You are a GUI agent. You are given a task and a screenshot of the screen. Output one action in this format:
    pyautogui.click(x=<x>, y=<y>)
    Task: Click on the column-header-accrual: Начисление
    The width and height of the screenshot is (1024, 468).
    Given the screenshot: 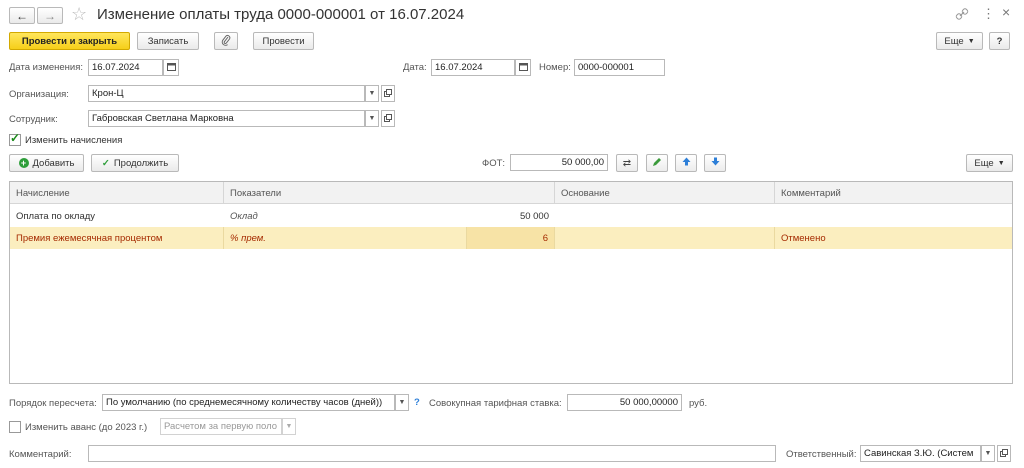 What is the action you would take?
    pyautogui.click(x=117, y=193)
    